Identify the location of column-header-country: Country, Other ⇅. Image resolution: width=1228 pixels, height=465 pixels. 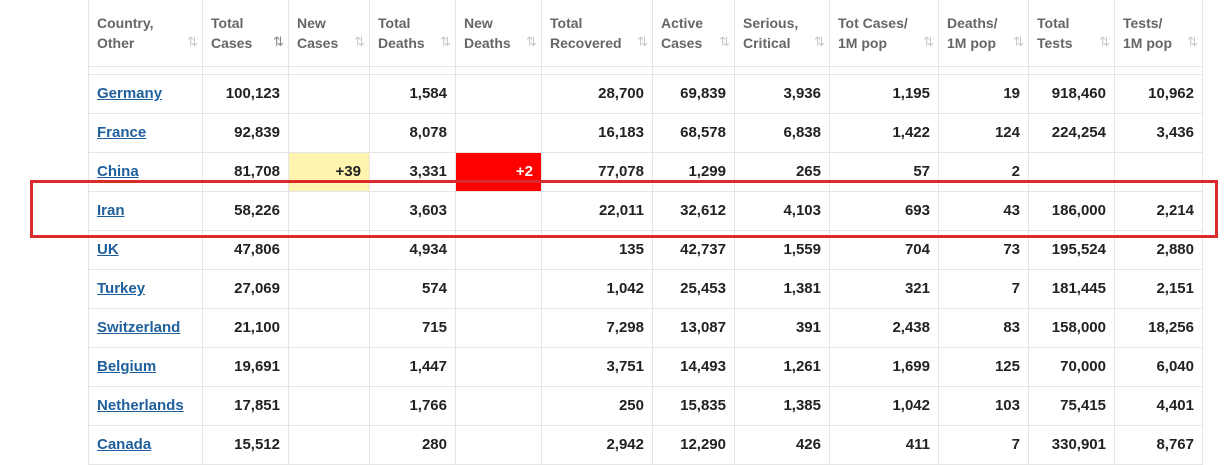
(145, 33).